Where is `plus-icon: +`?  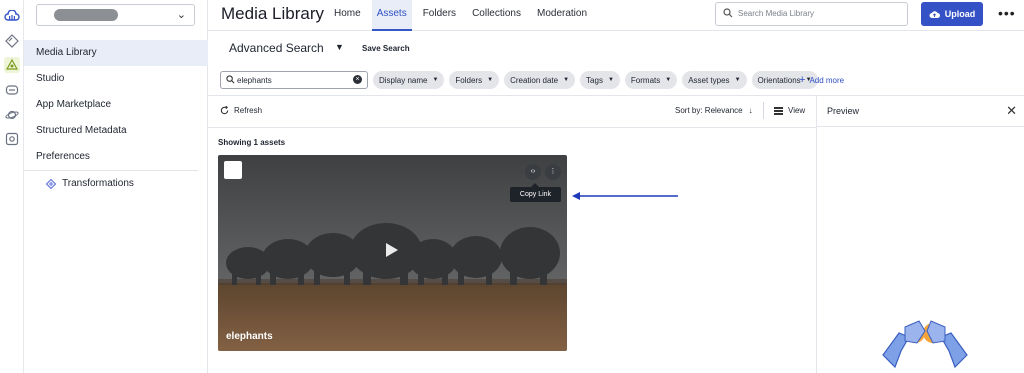
plus-icon: + is located at coordinates (802, 80).